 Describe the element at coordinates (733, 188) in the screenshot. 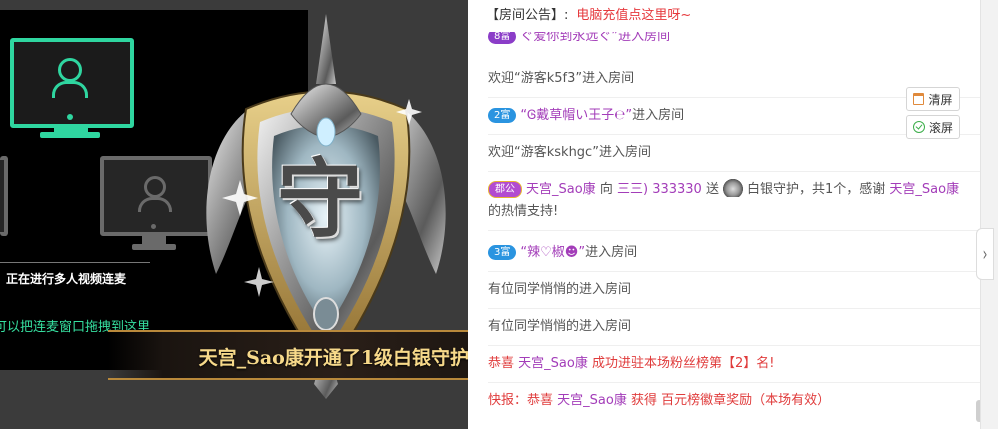

I see `silver-guard-gift-icon` at that location.